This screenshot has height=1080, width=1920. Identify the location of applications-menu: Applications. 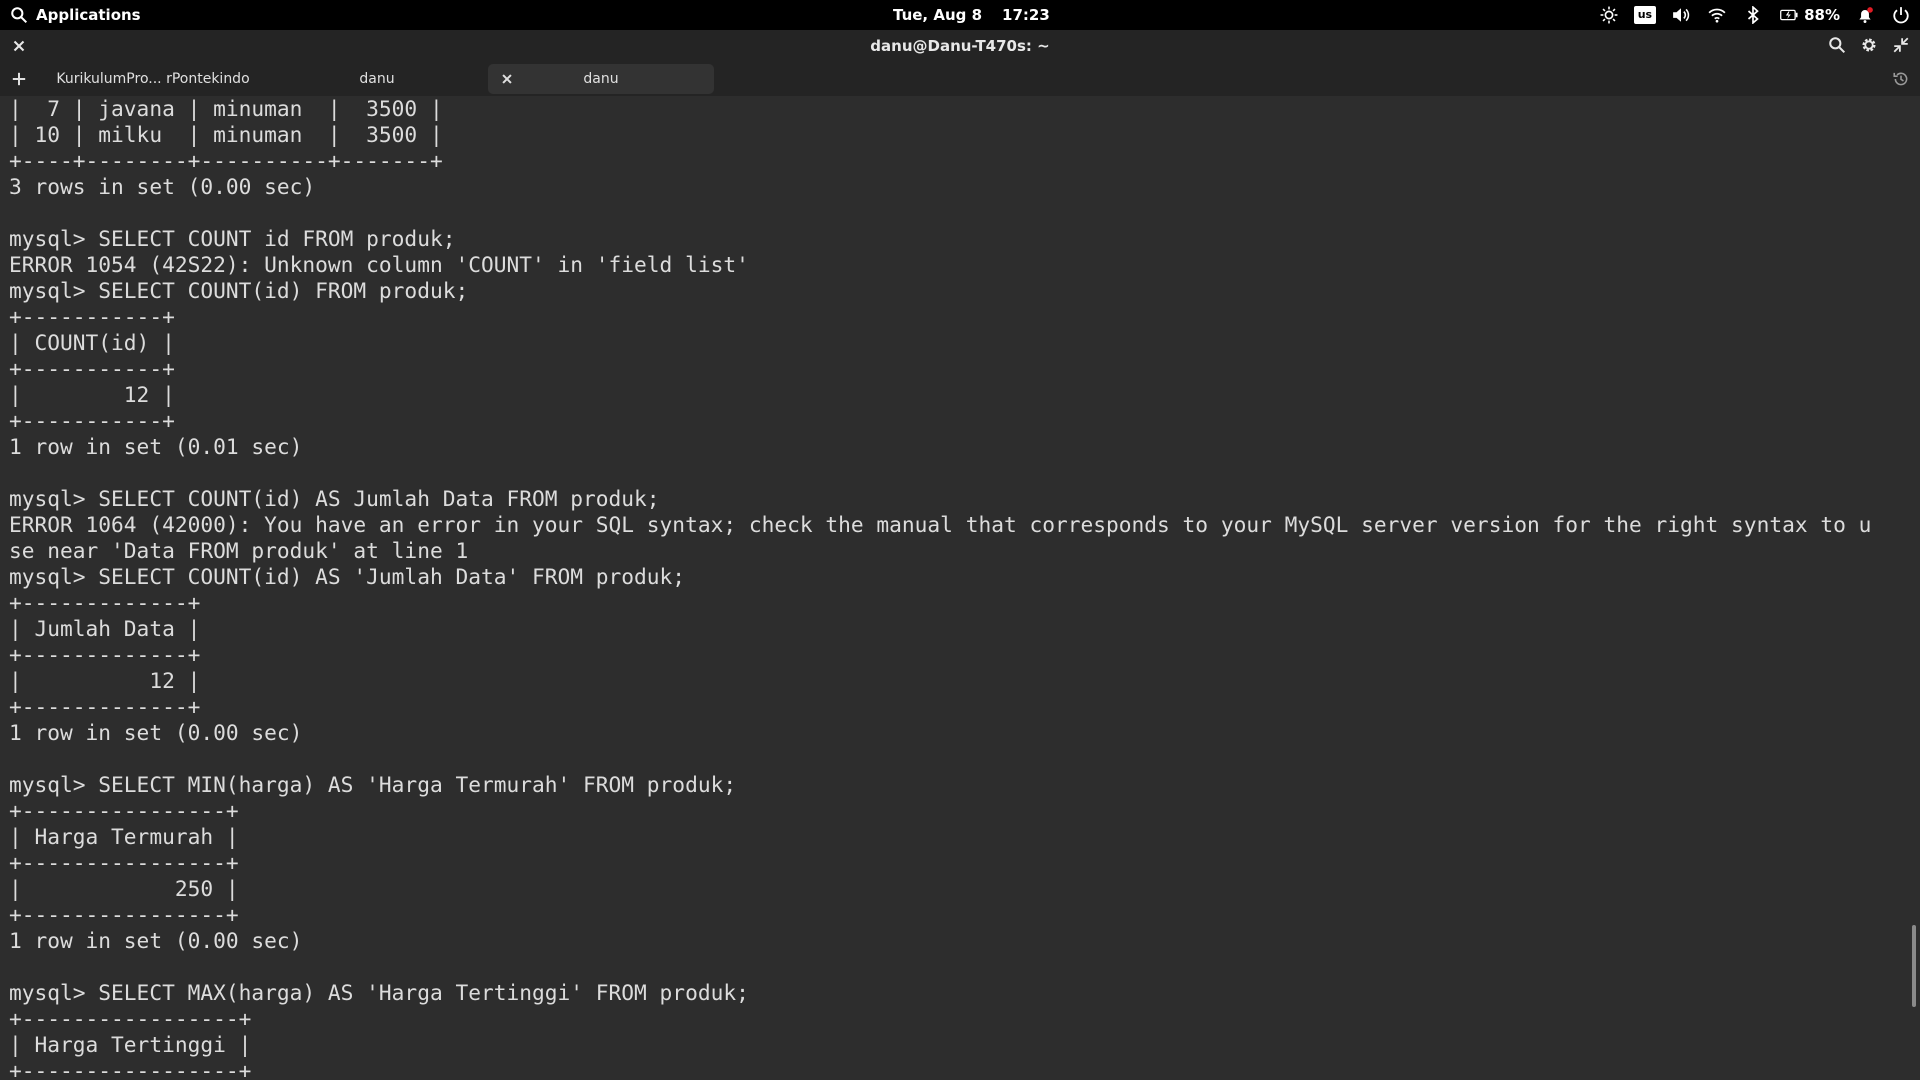
(74, 15).